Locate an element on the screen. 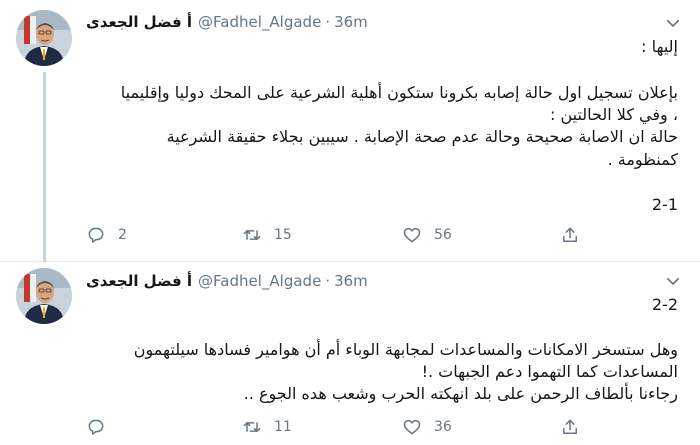 This screenshot has height=445, width=700. like-count: 56 is located at coordinates (443, 235).